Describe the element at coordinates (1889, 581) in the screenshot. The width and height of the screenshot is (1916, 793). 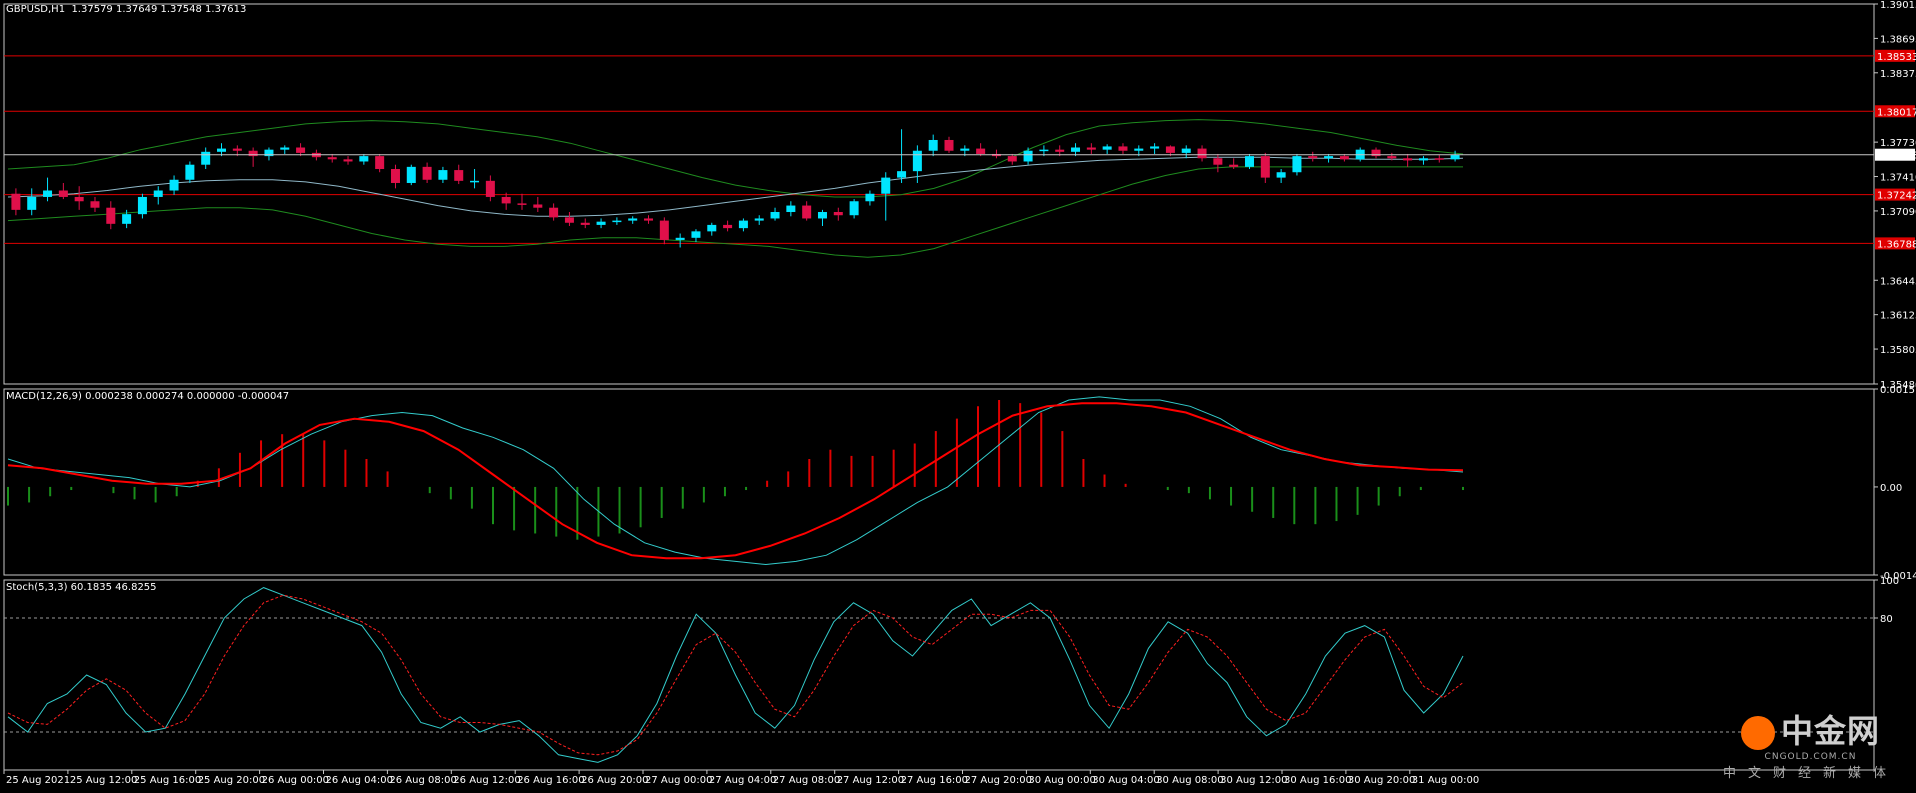
I see `stoch-axis-label: 100` at that location.